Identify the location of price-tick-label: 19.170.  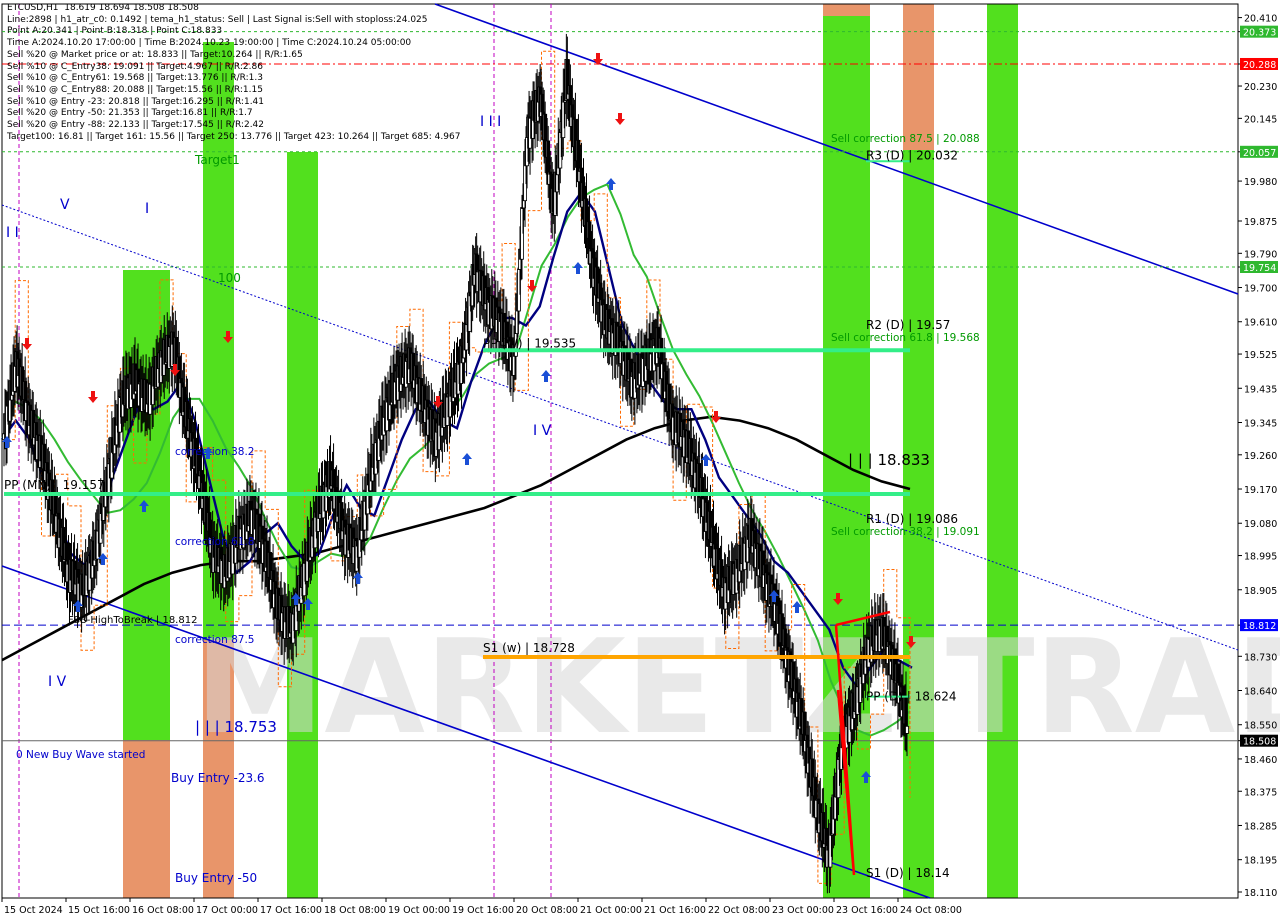
(1260, 490).